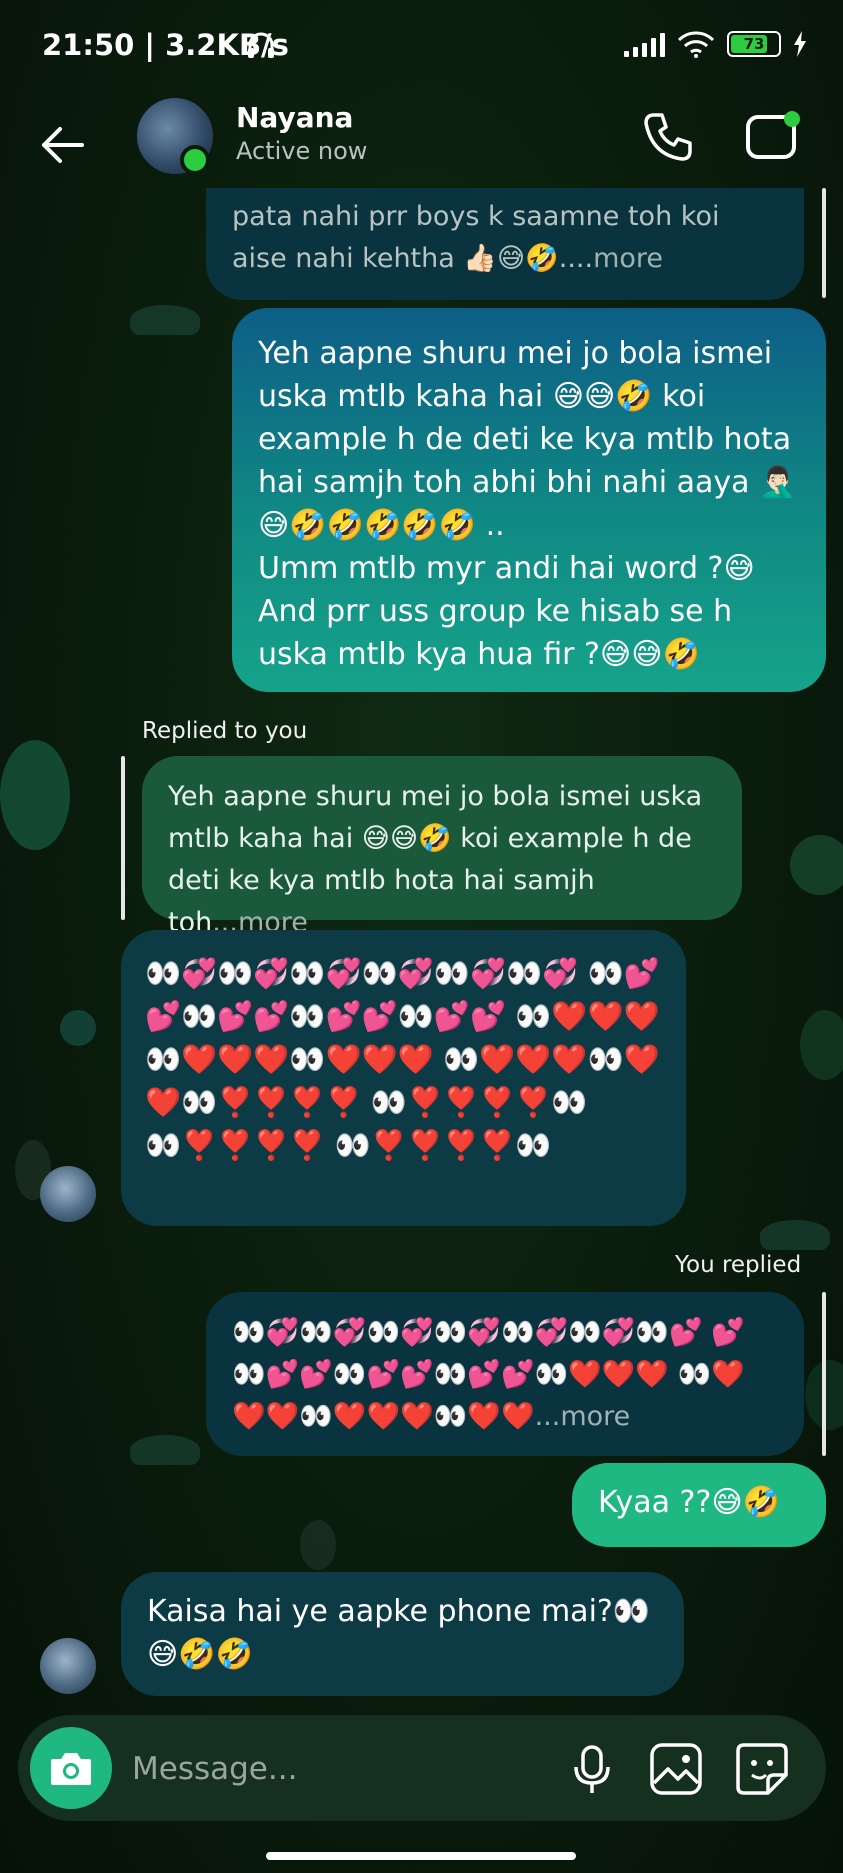 The height and width of the screenshot is (1873, 843). I want to click on contact-status: Active now, so click(302, 151).